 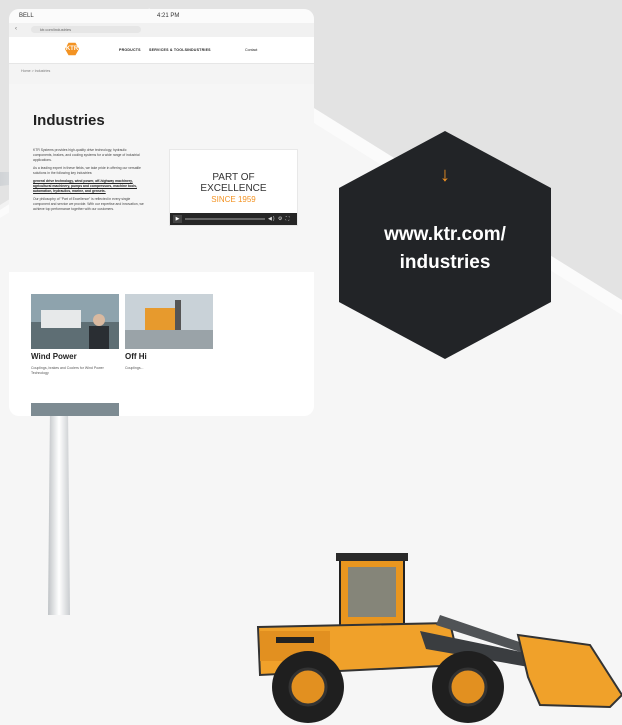 What do you see at coordinates (279, 219) in the screenshot?
I see `video-control-icons: ◀) ⚙ ⛶` at bounding box center [279, 219].